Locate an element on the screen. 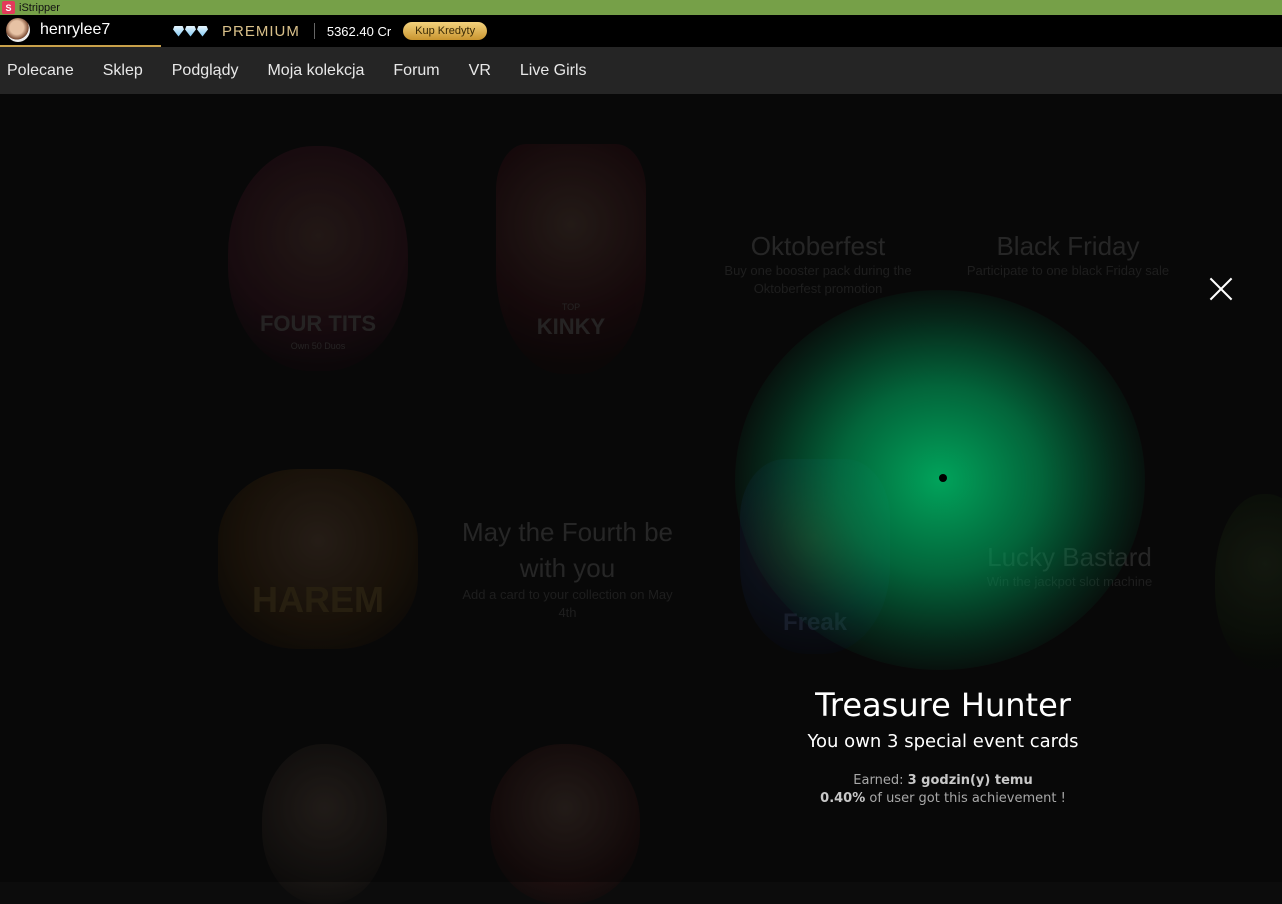  nav-item-sklep: Sklep is located at coordinates (123, 71).